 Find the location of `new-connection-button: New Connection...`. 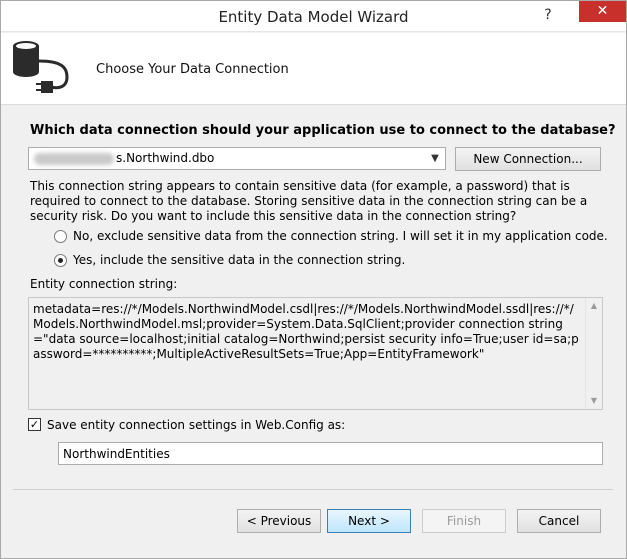

new-connection-button: New Connection... is located at coordinates (528, 159).